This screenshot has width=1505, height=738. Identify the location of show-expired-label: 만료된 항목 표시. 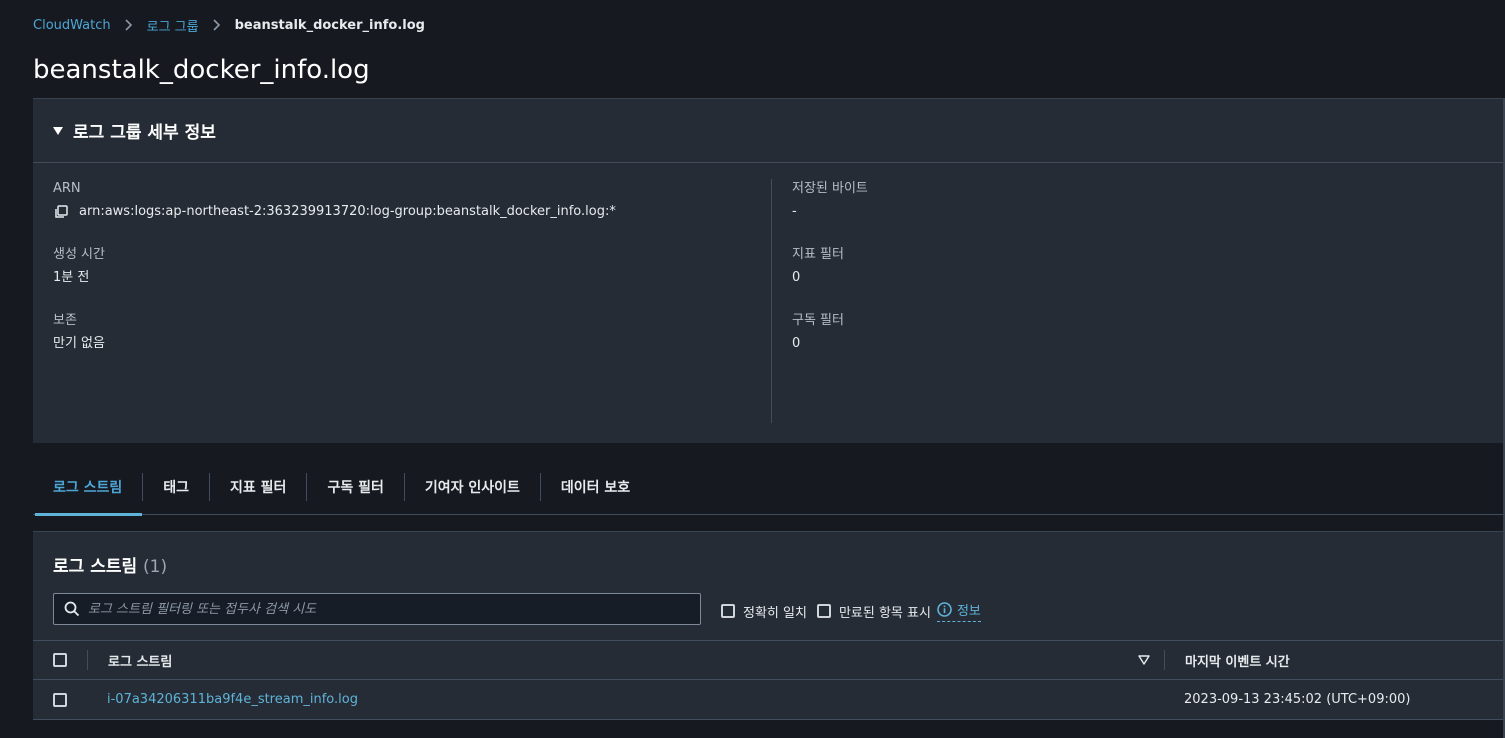
(884, 613).